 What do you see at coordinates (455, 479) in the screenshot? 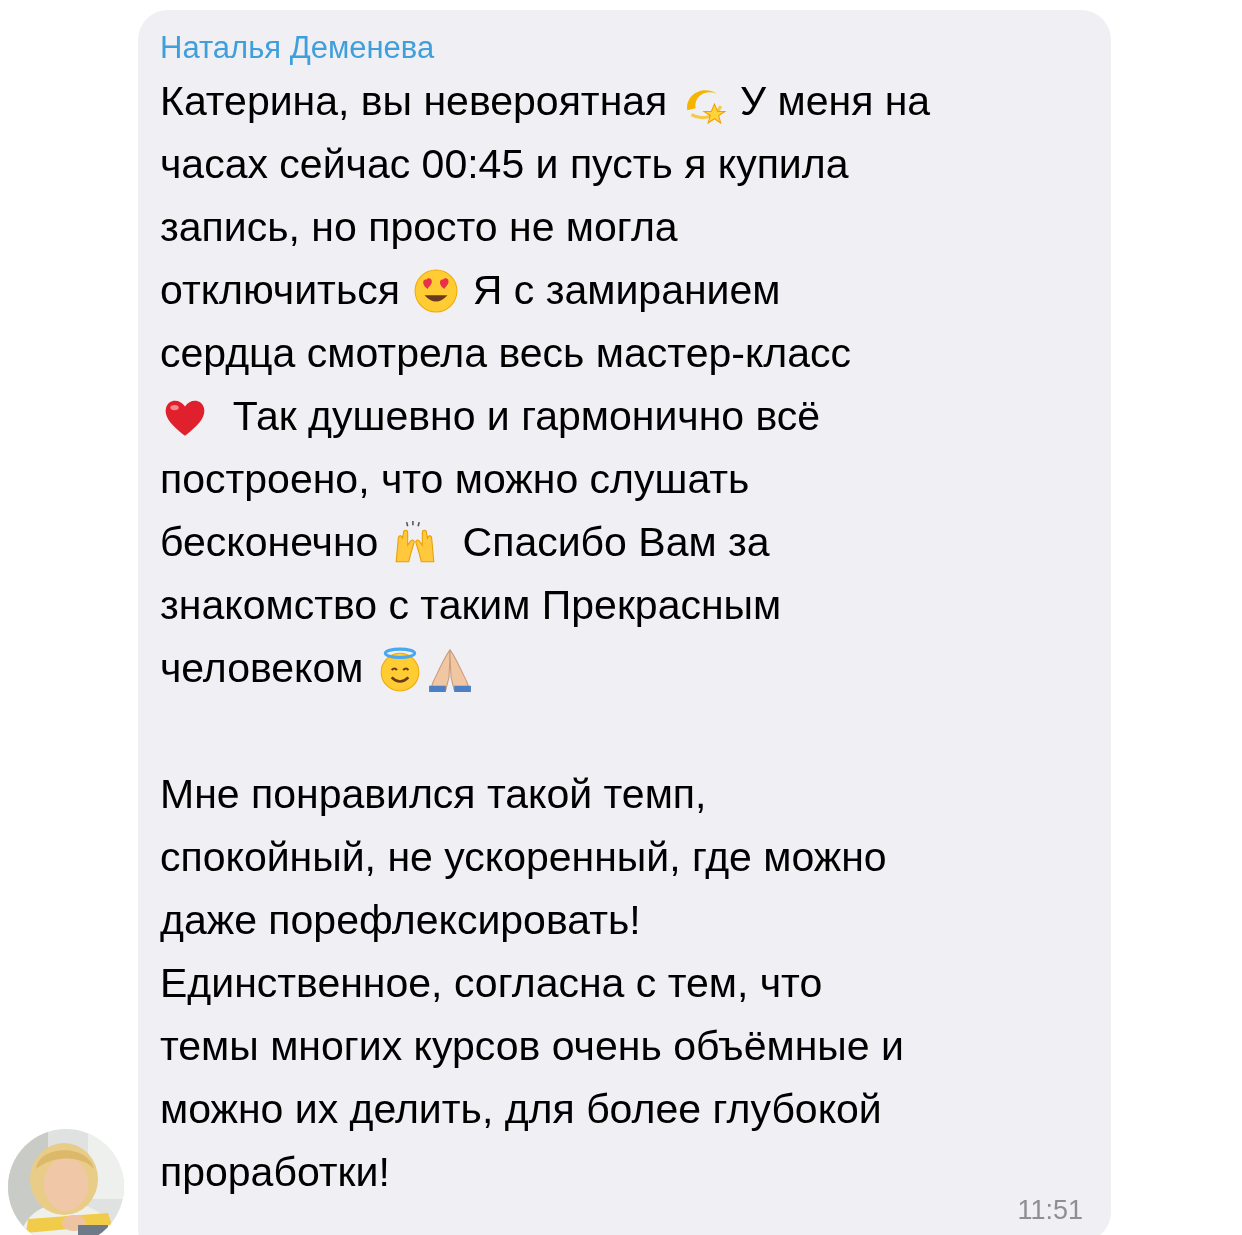
I see `message-text: построено, что можно слушать` at bounding box center [455, 479].